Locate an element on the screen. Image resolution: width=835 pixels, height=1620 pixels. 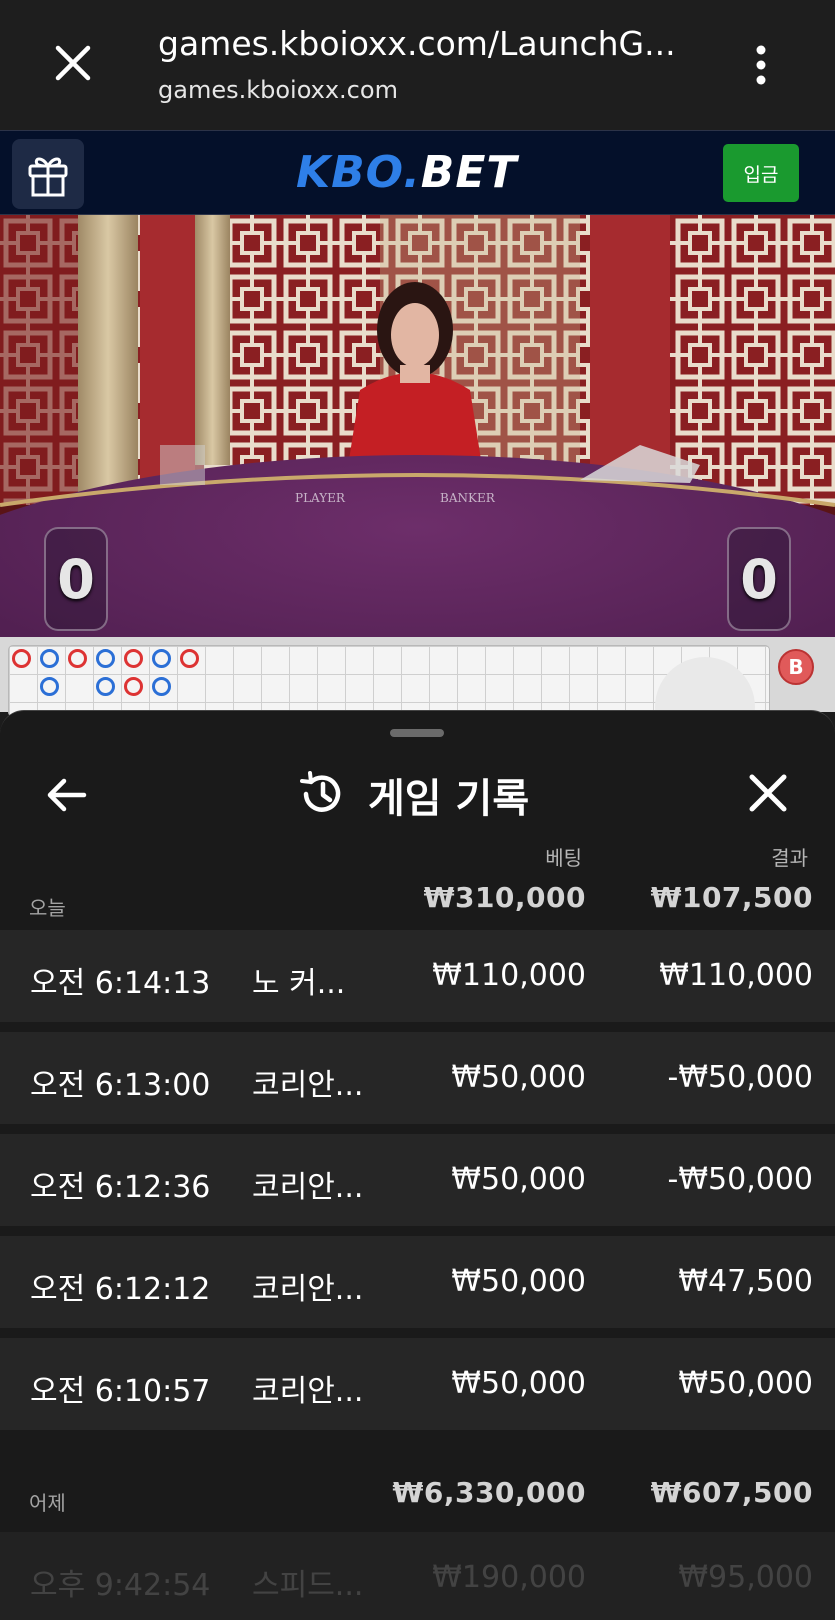
row-time: 오전 6:13:00 is located at coordinates (120, 1085).